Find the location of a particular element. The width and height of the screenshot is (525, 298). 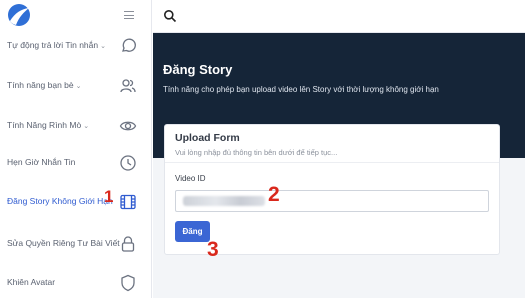

film-icon is located at coordinates (128, 202).